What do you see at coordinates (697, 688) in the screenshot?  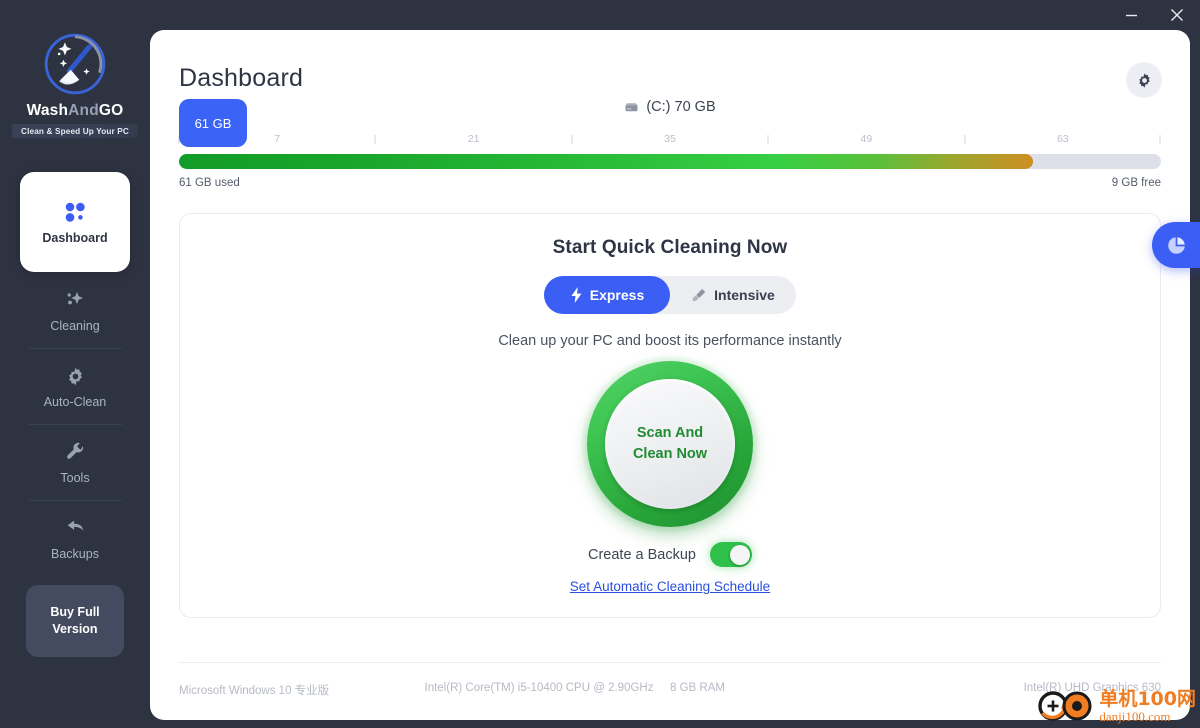 I see `footer-ram: 8 GB RAM` at bounding box center [697, 688].